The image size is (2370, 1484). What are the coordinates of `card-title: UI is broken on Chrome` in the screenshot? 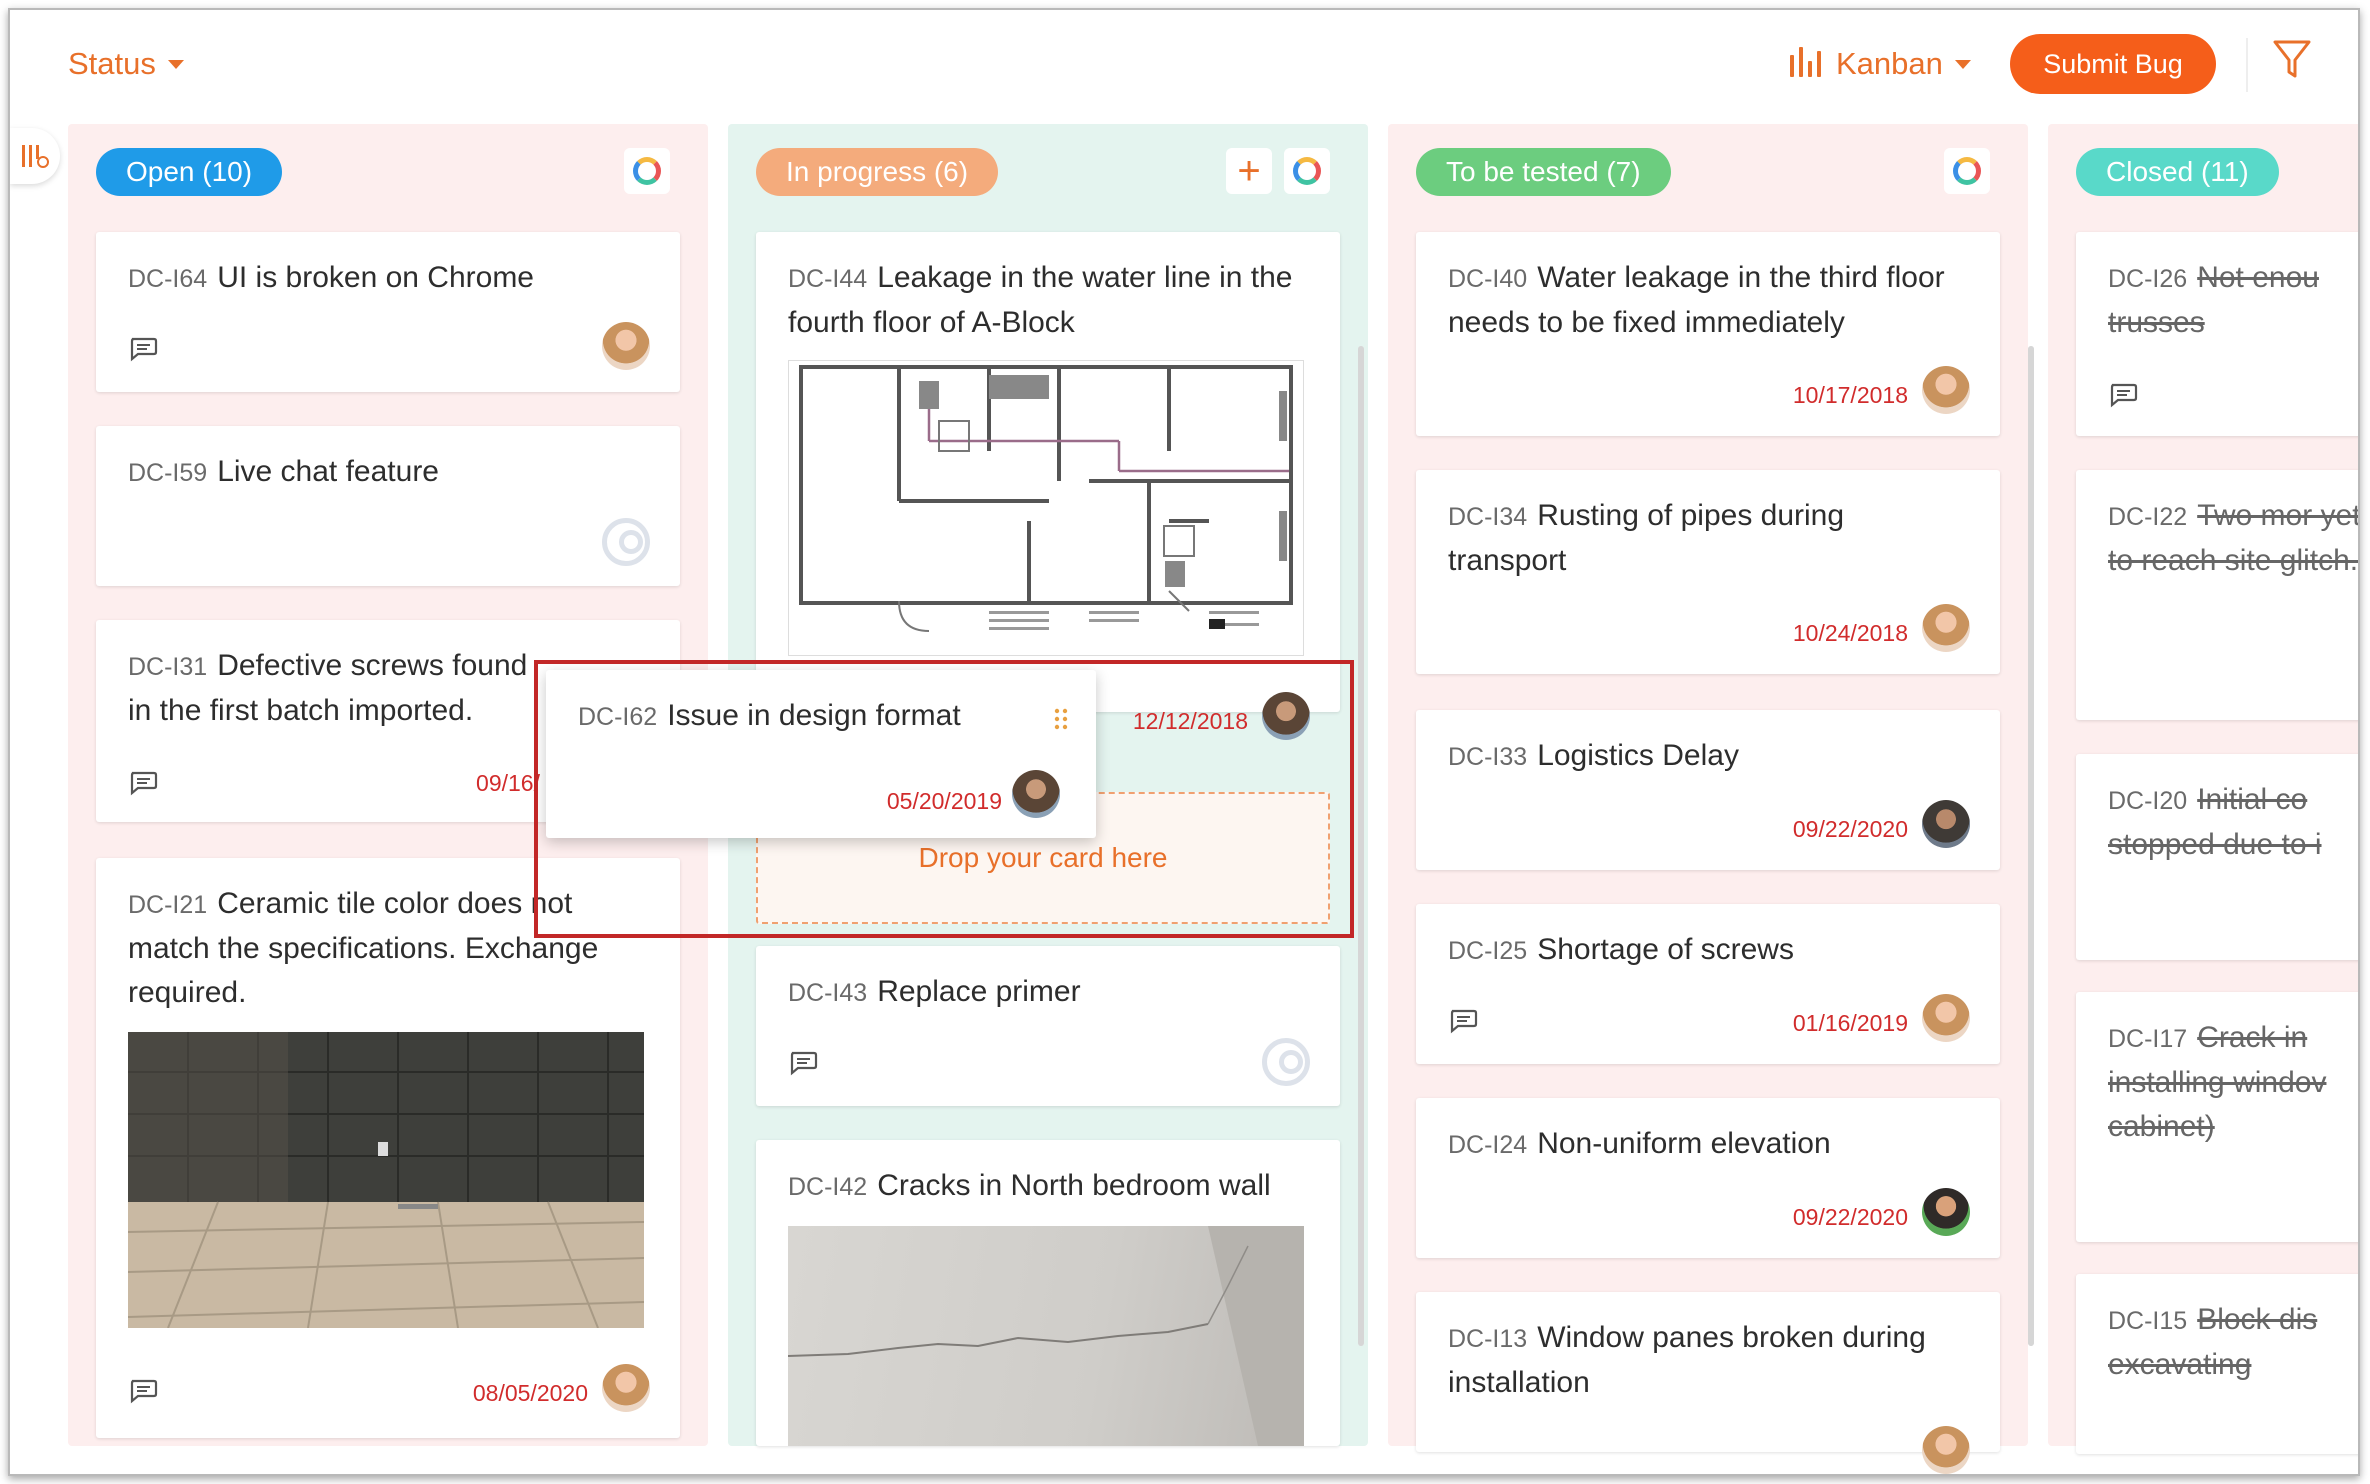 It's located at (375, 277).